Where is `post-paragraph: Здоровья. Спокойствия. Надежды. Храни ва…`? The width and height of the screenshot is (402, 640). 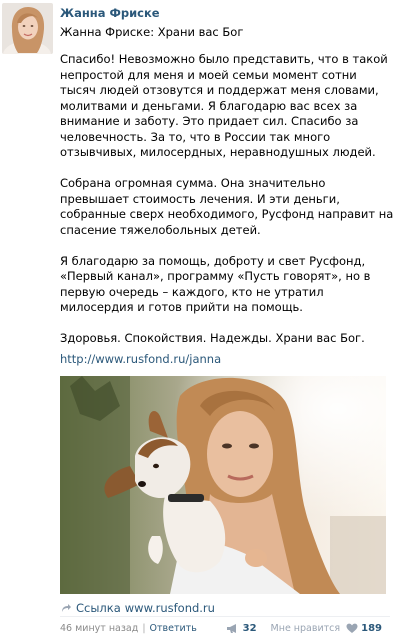 post-paragraph: Здоровья. Спокойствия. Надежды. Храни ва… is located at coordinates (212, 338).